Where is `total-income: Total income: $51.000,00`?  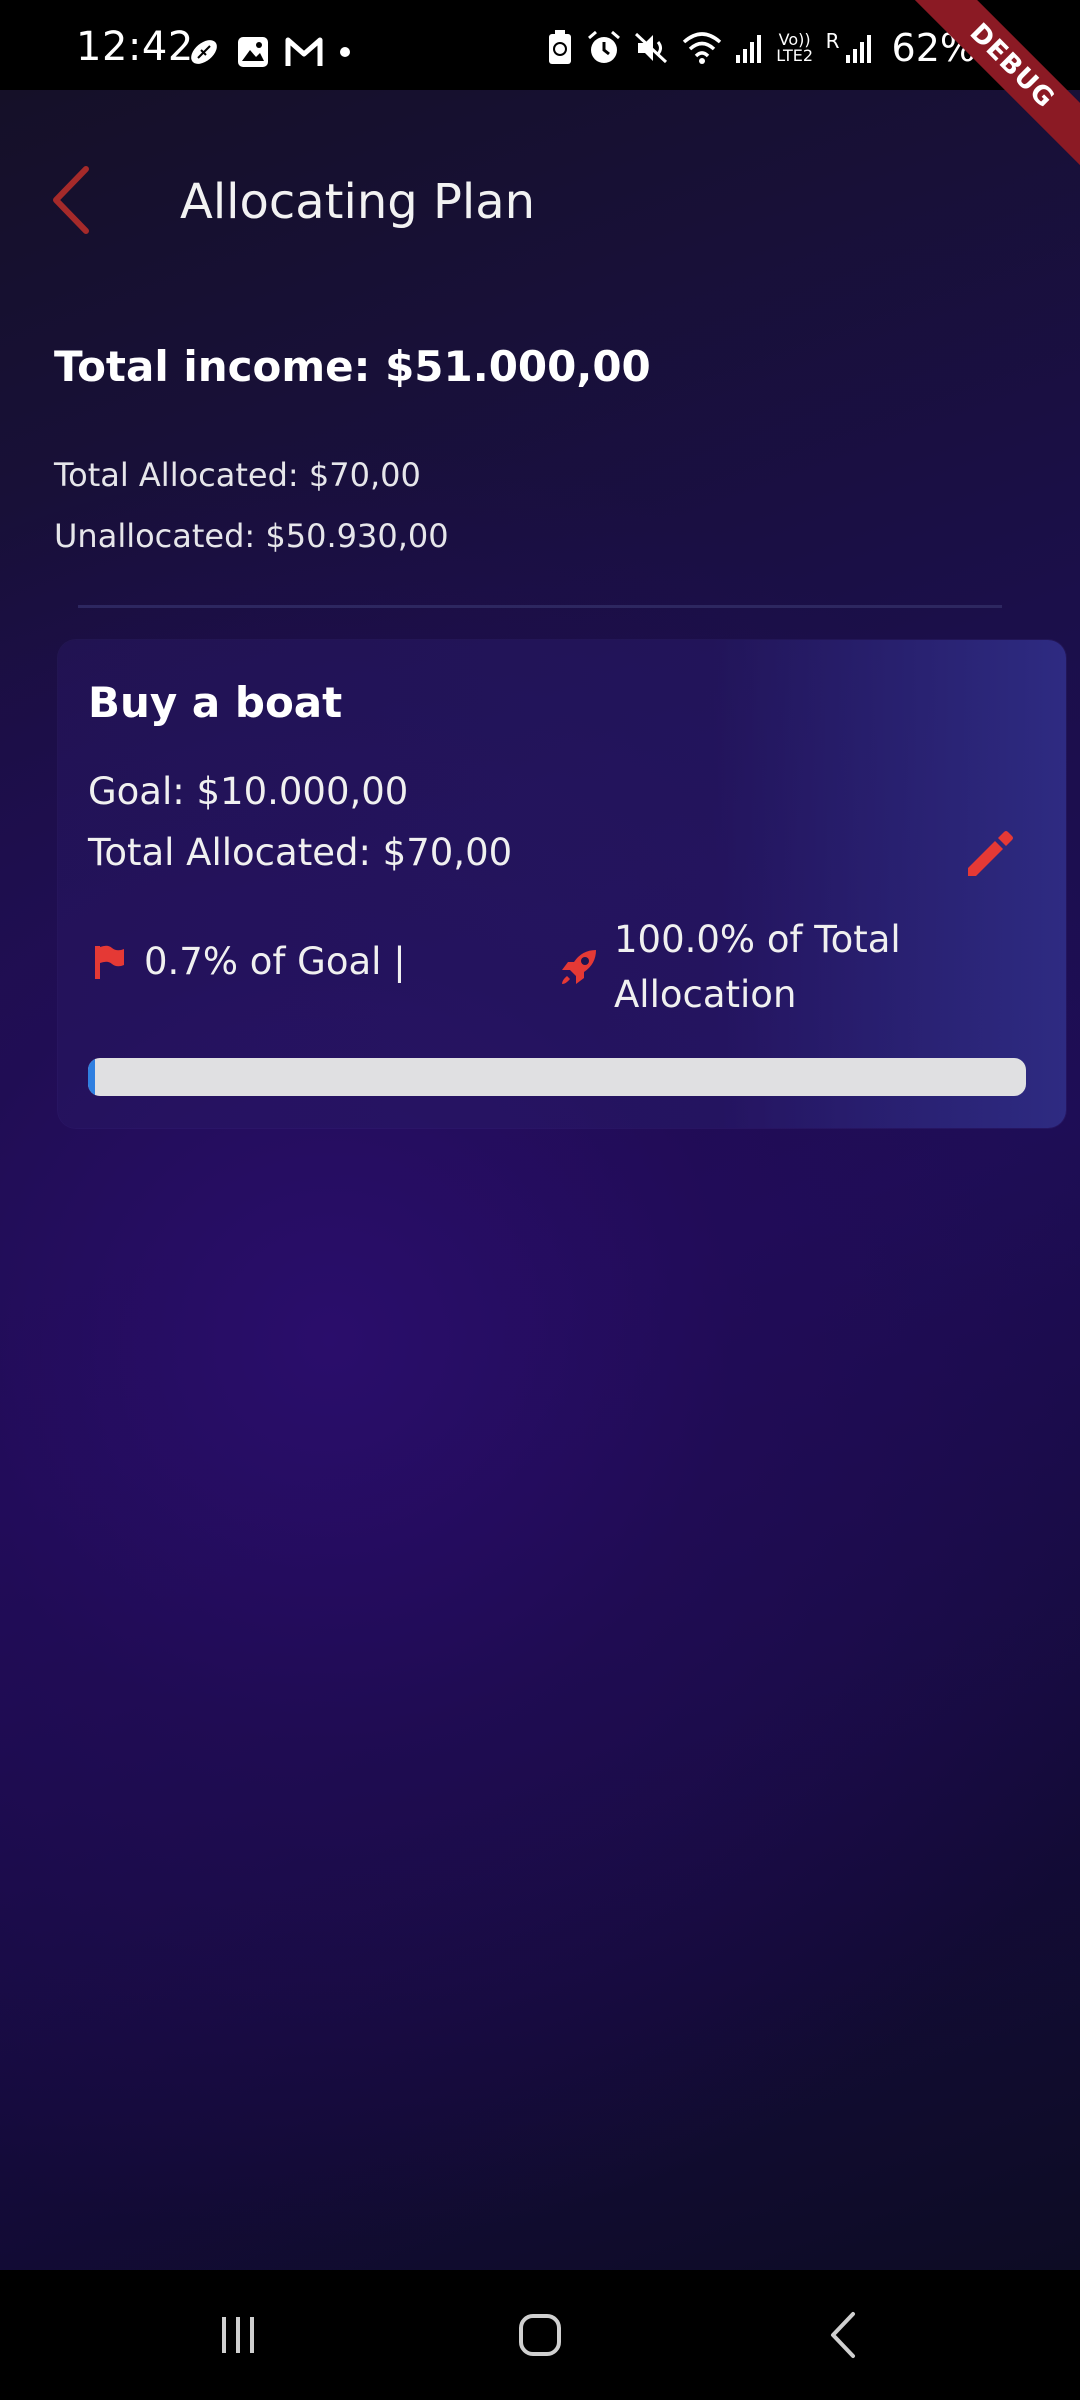
total-income: Total income: $51.000,00 is located at coordinates (352, 366).